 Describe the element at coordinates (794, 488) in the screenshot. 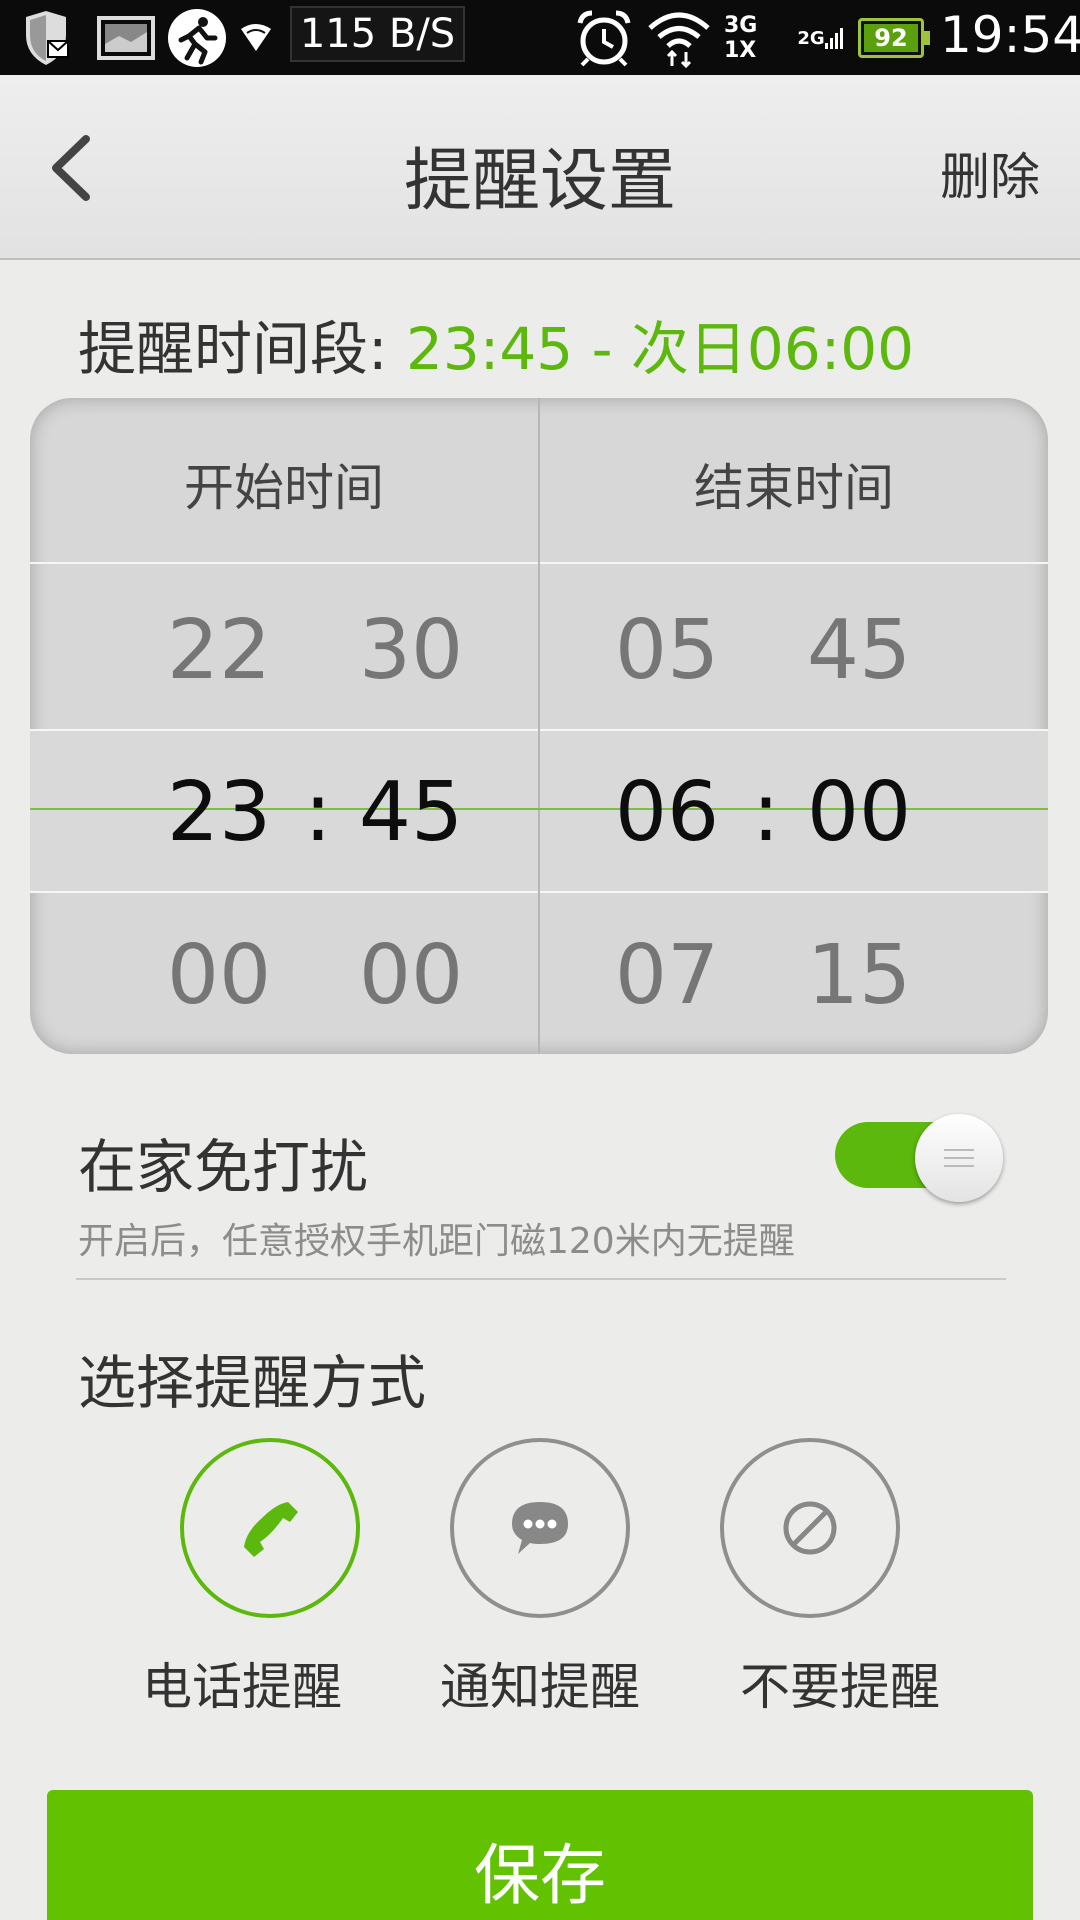

I see `end-time-header: 结束时间` at that location.